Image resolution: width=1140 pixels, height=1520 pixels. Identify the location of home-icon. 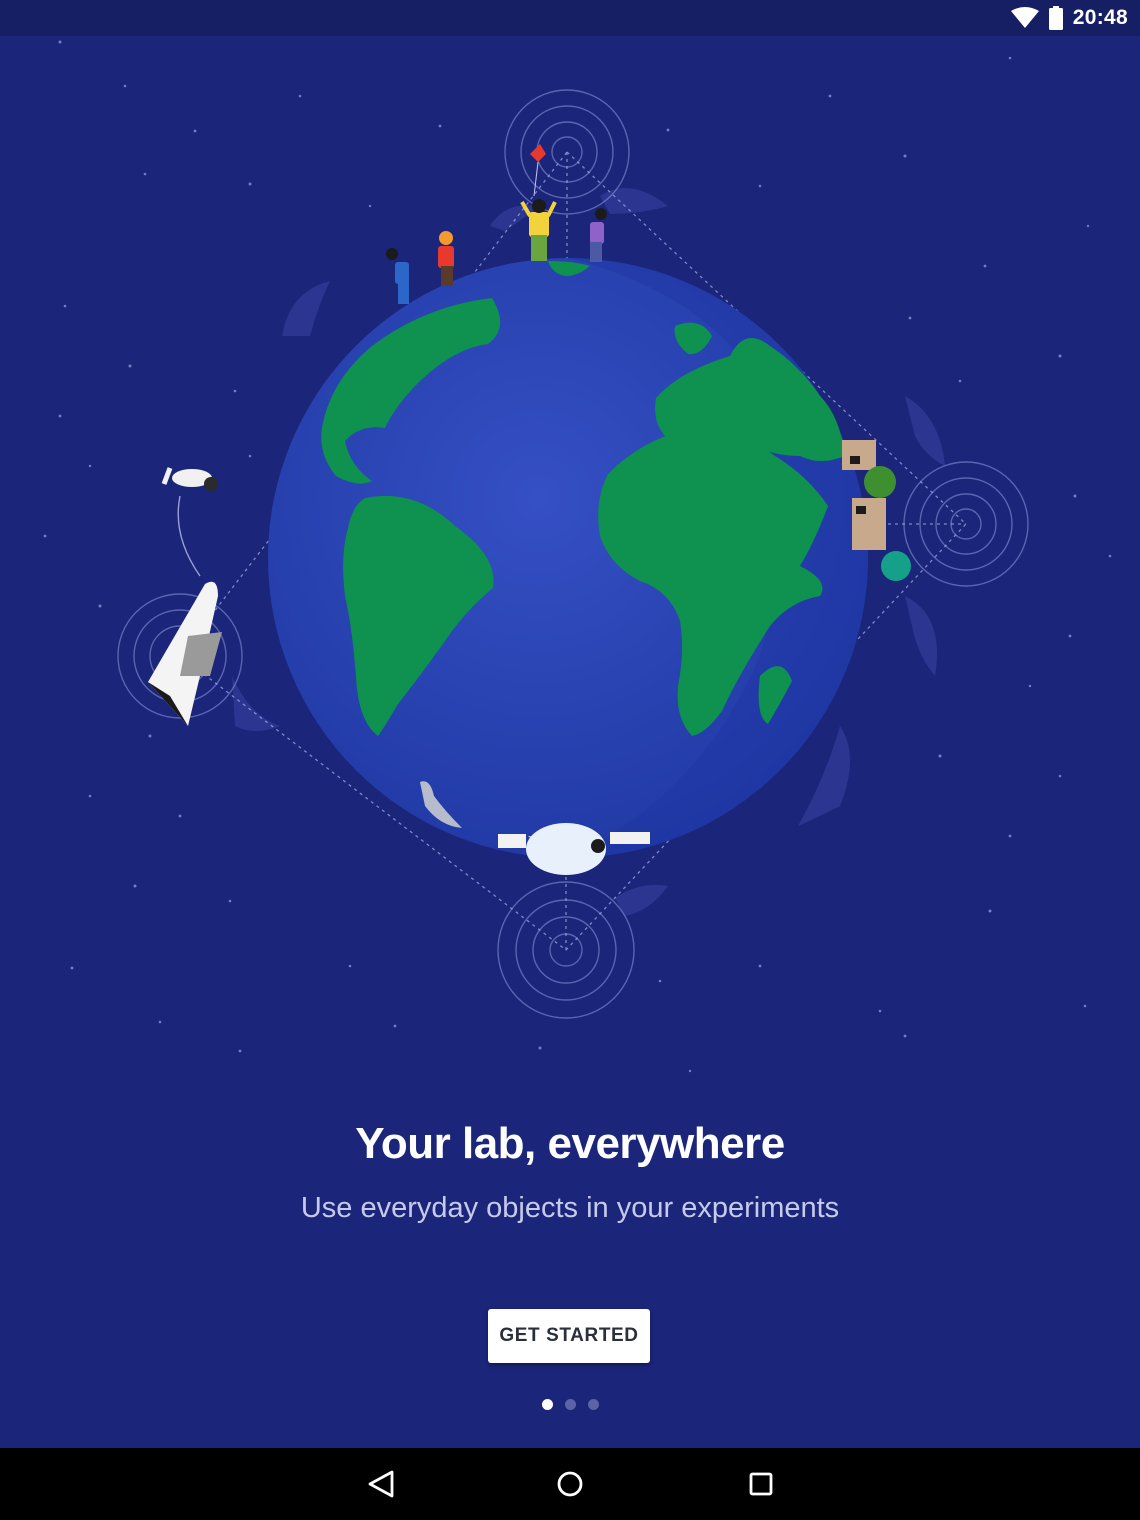
(570, 1484).